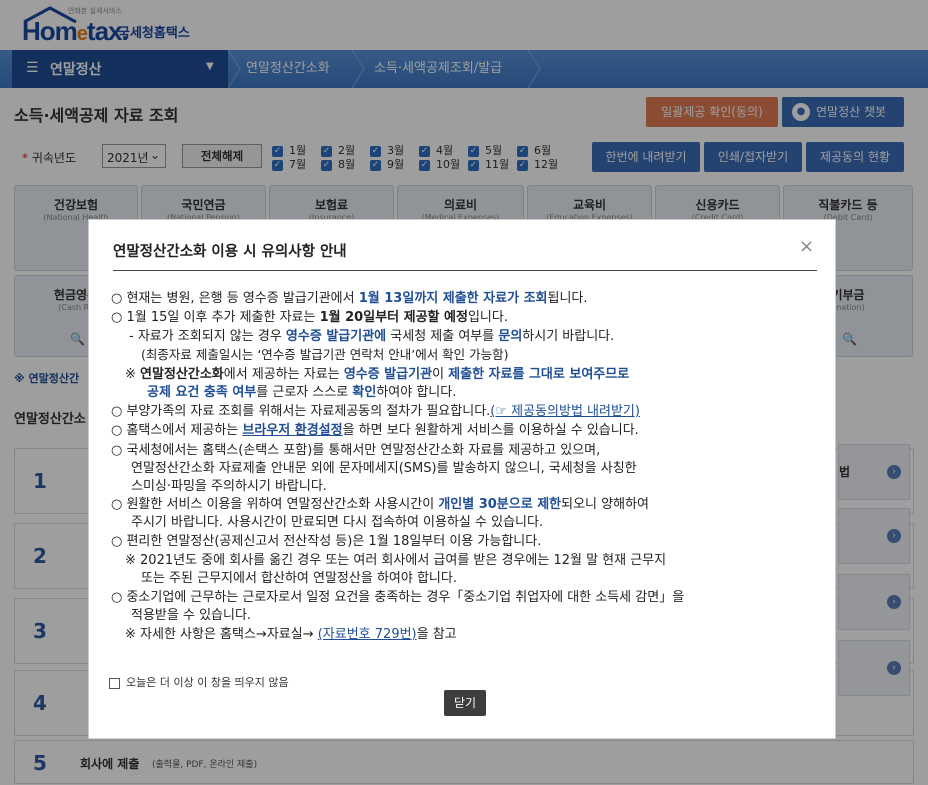  Describe the element at coordinates (229, 486) in the screenshot. I see `notice-line: 스미싱·파밍을 주의하시기 바랍니다.` at that location.